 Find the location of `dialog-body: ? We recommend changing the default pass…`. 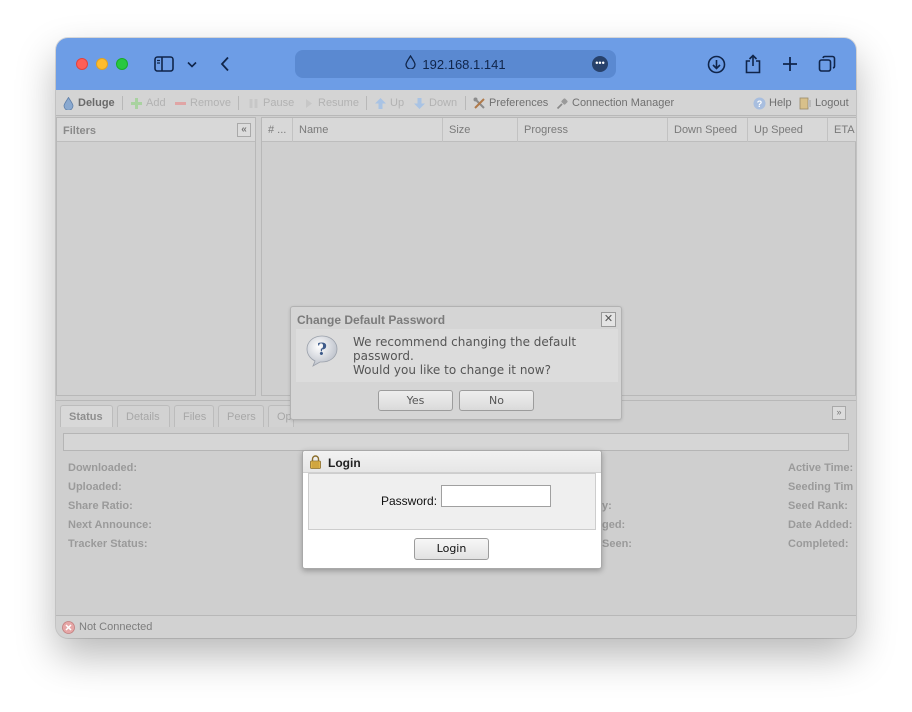

dialog-body: ? We recommend changing the default pass… is located at coordinates (457, 355).